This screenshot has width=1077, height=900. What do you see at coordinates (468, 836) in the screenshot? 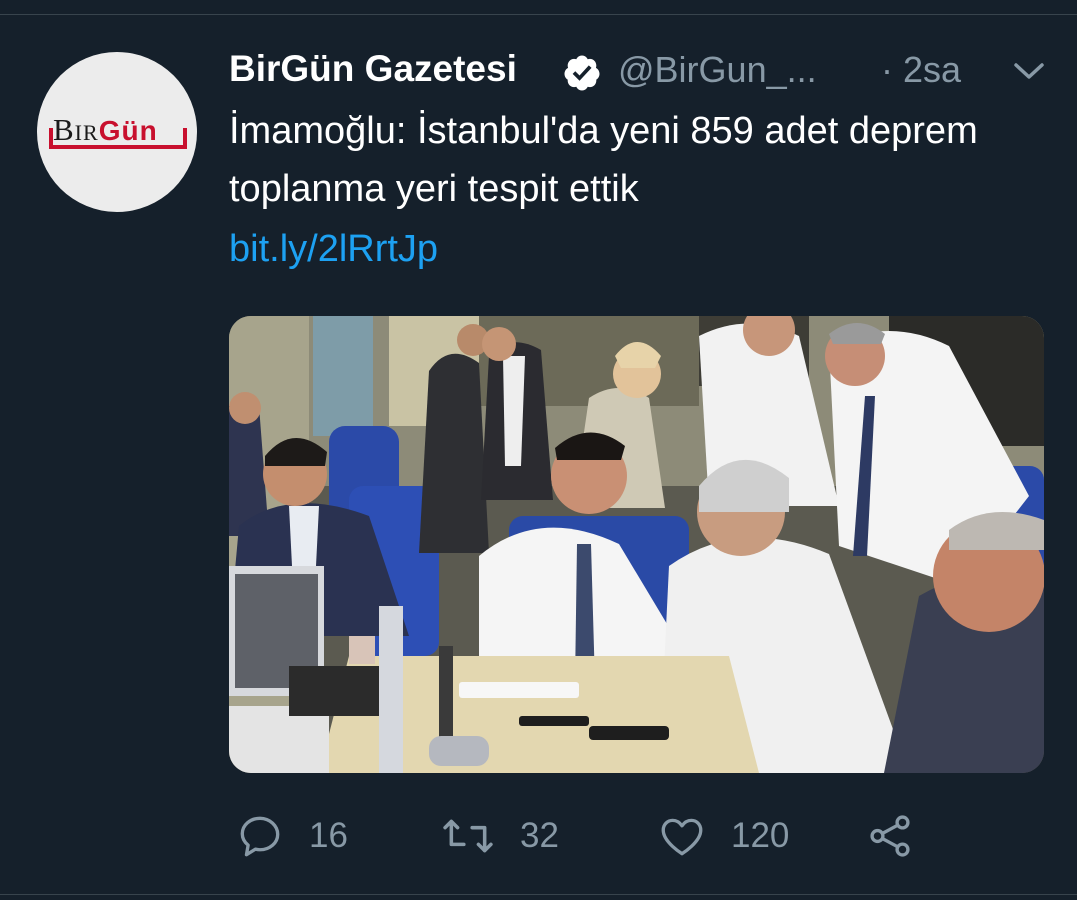
I see `retweet-icon` at bounding box center [468, 836].